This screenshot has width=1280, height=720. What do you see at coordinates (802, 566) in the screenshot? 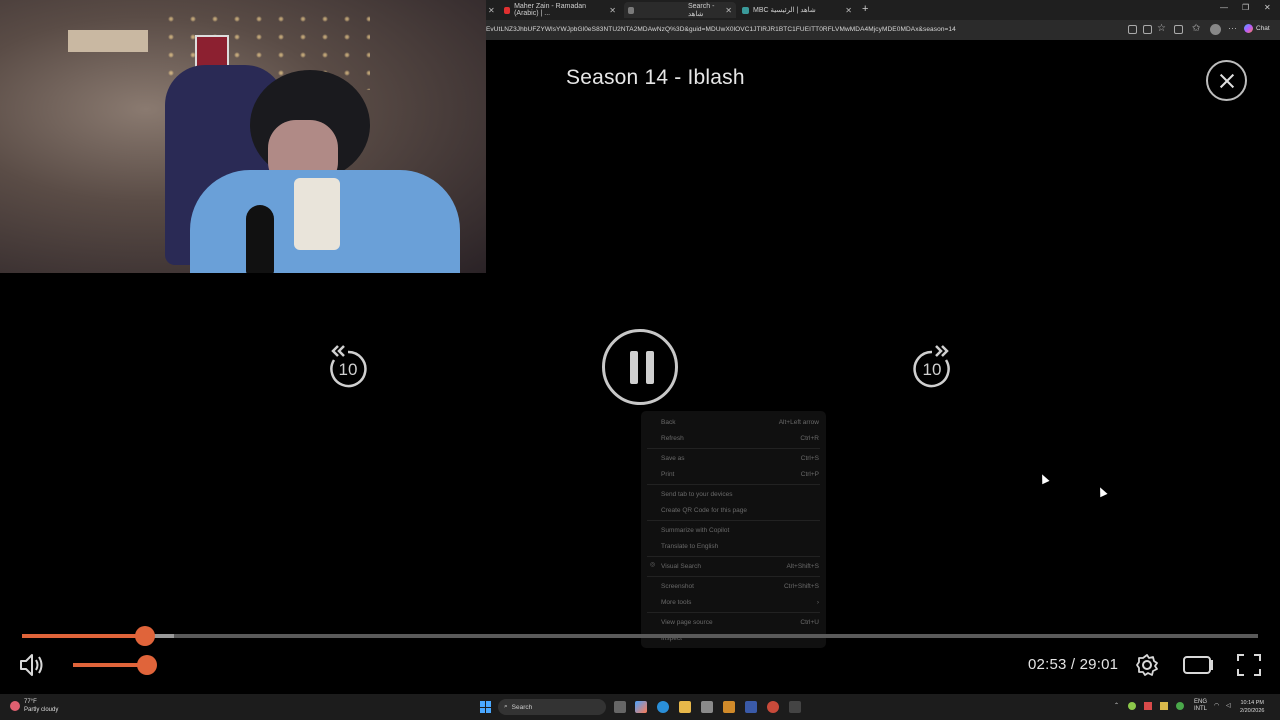
I see `menu-shortcut: Alt+Shift+S` at bounding box center [802, 566].